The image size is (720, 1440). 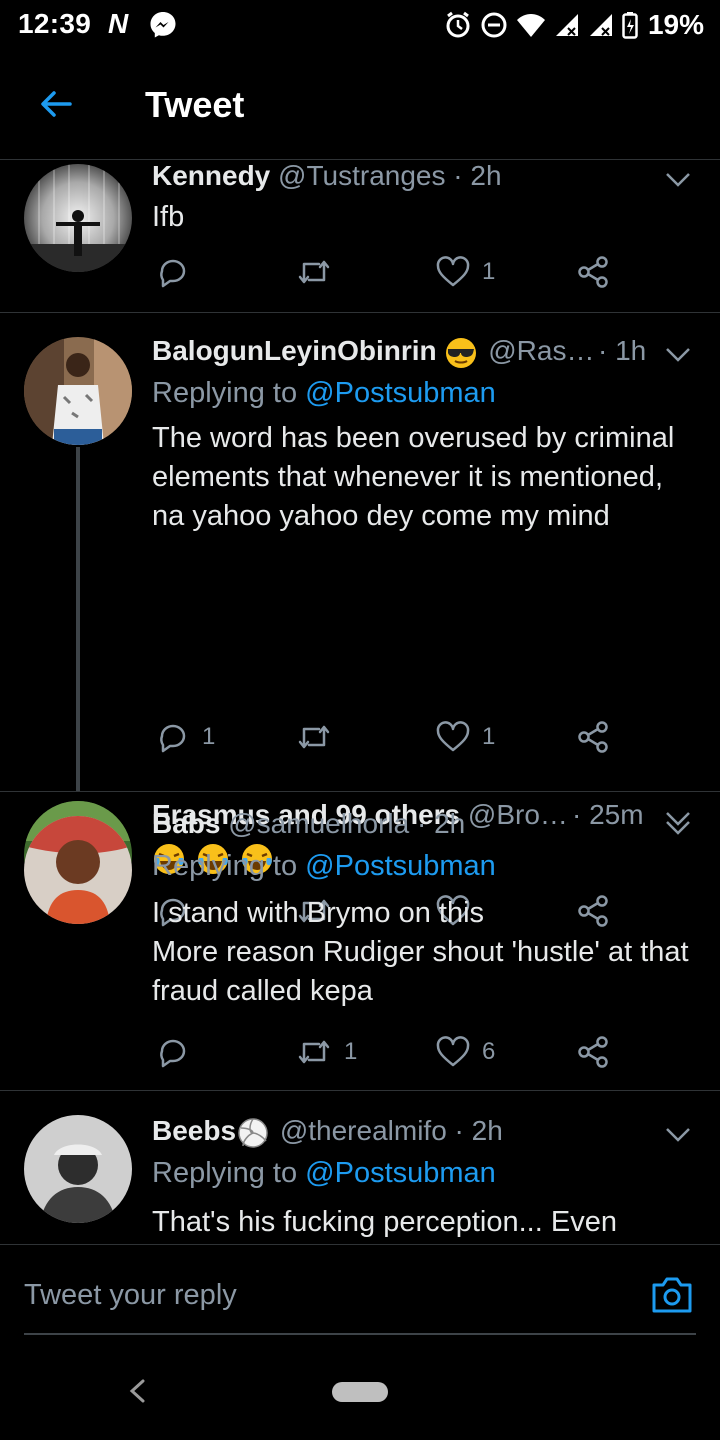 What do you see at coordinates (363, 1130) in the screenshot?
I see `user-handle: @therealmifo` at bounding box center [363, 1130].